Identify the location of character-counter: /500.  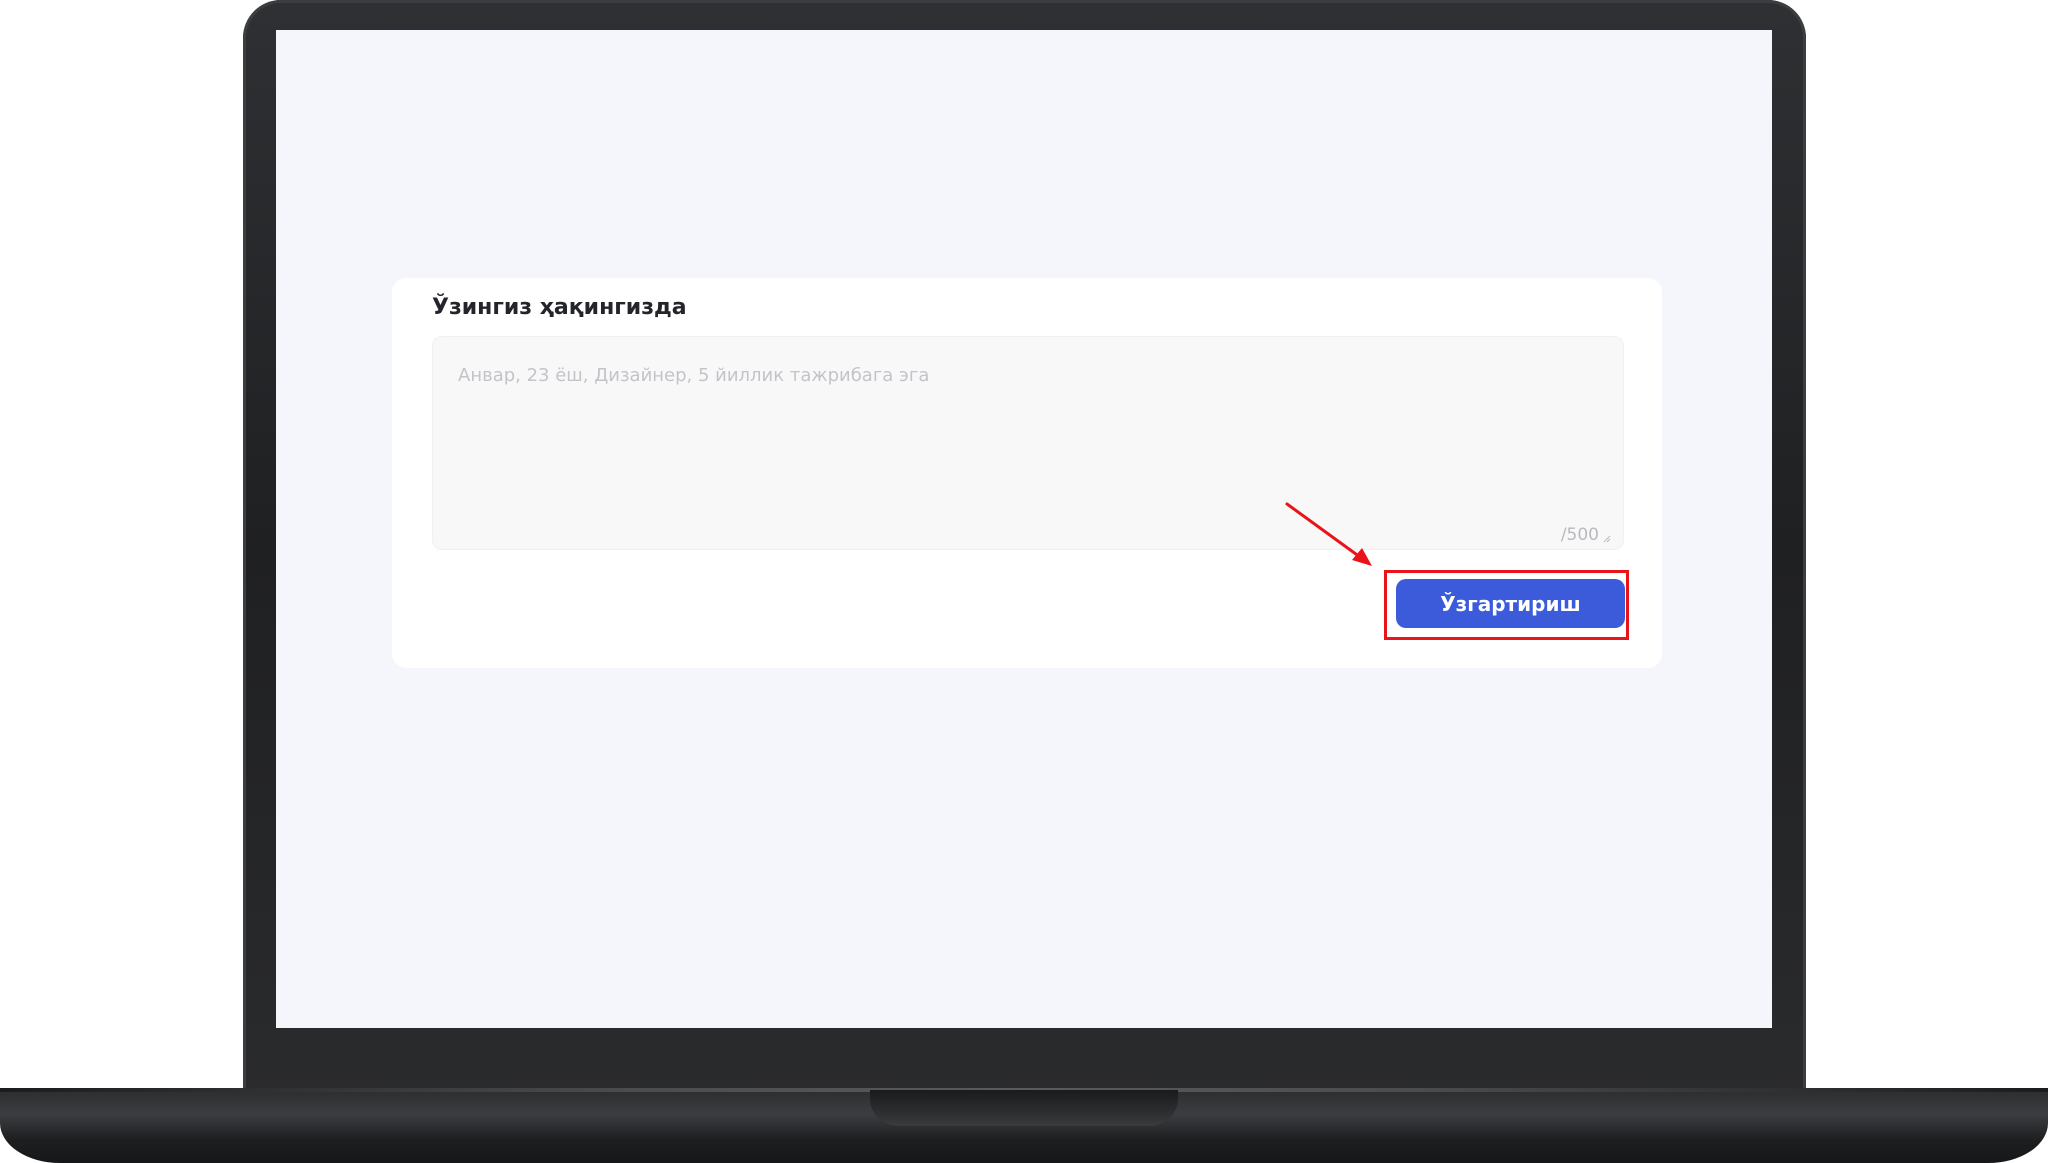
(1586, 535).